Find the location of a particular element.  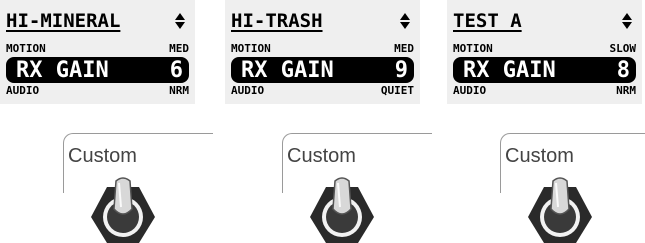

custom-switch-panel-2: Custom is located at coordinates (357, 188).